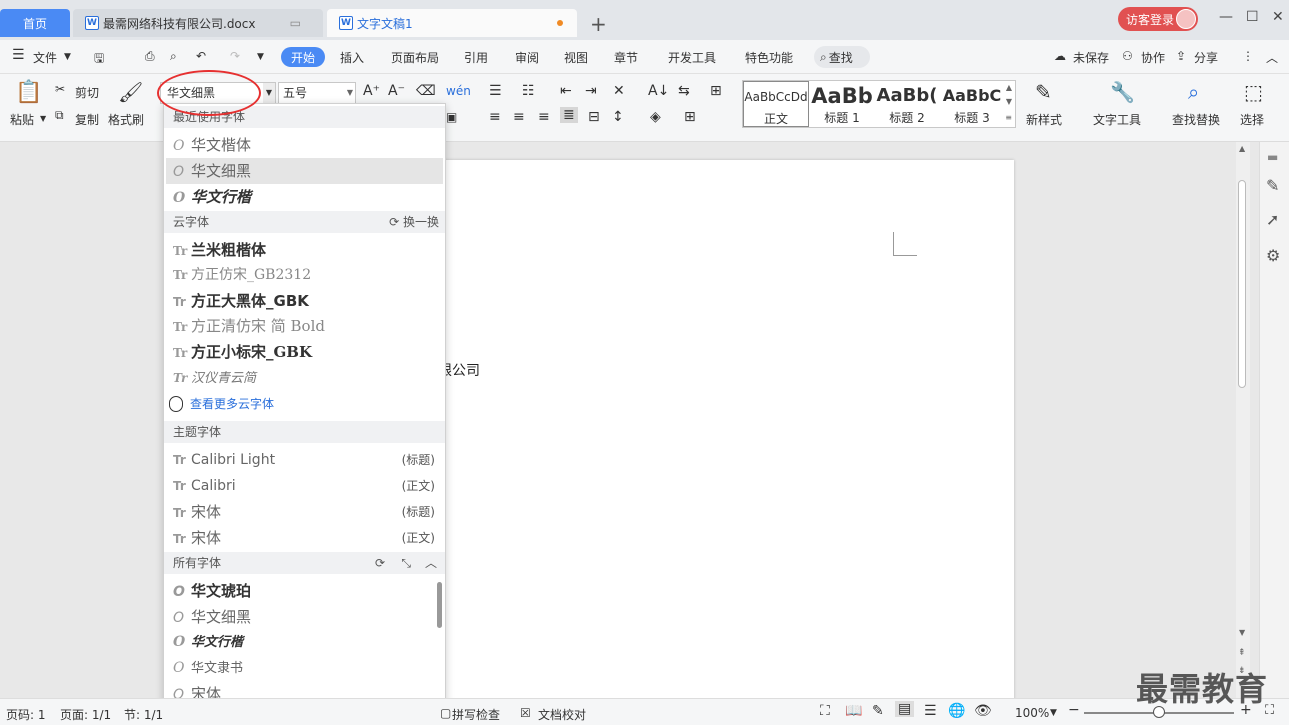 The height and width of the screenshot is (725, 1289). What do you see at coordinates (519, 117) in the screenshot?
I see `align-center-icon: ≡` at bounding box center [519, 117].